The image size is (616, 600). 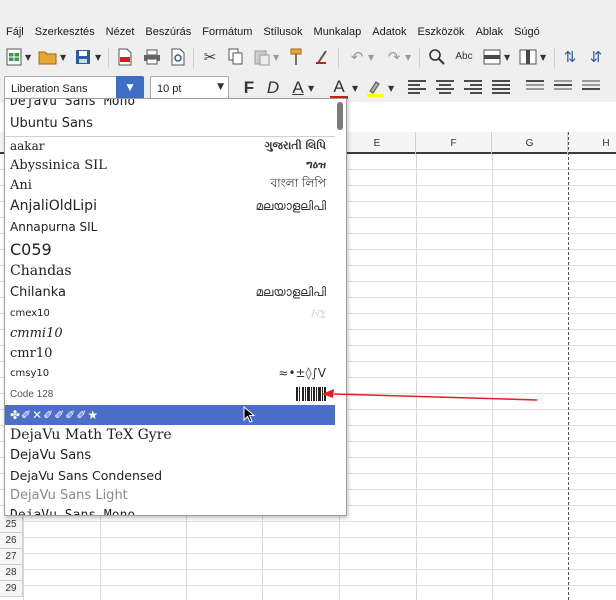 I want to click on align-right-icon, so click(x=473, y=87).